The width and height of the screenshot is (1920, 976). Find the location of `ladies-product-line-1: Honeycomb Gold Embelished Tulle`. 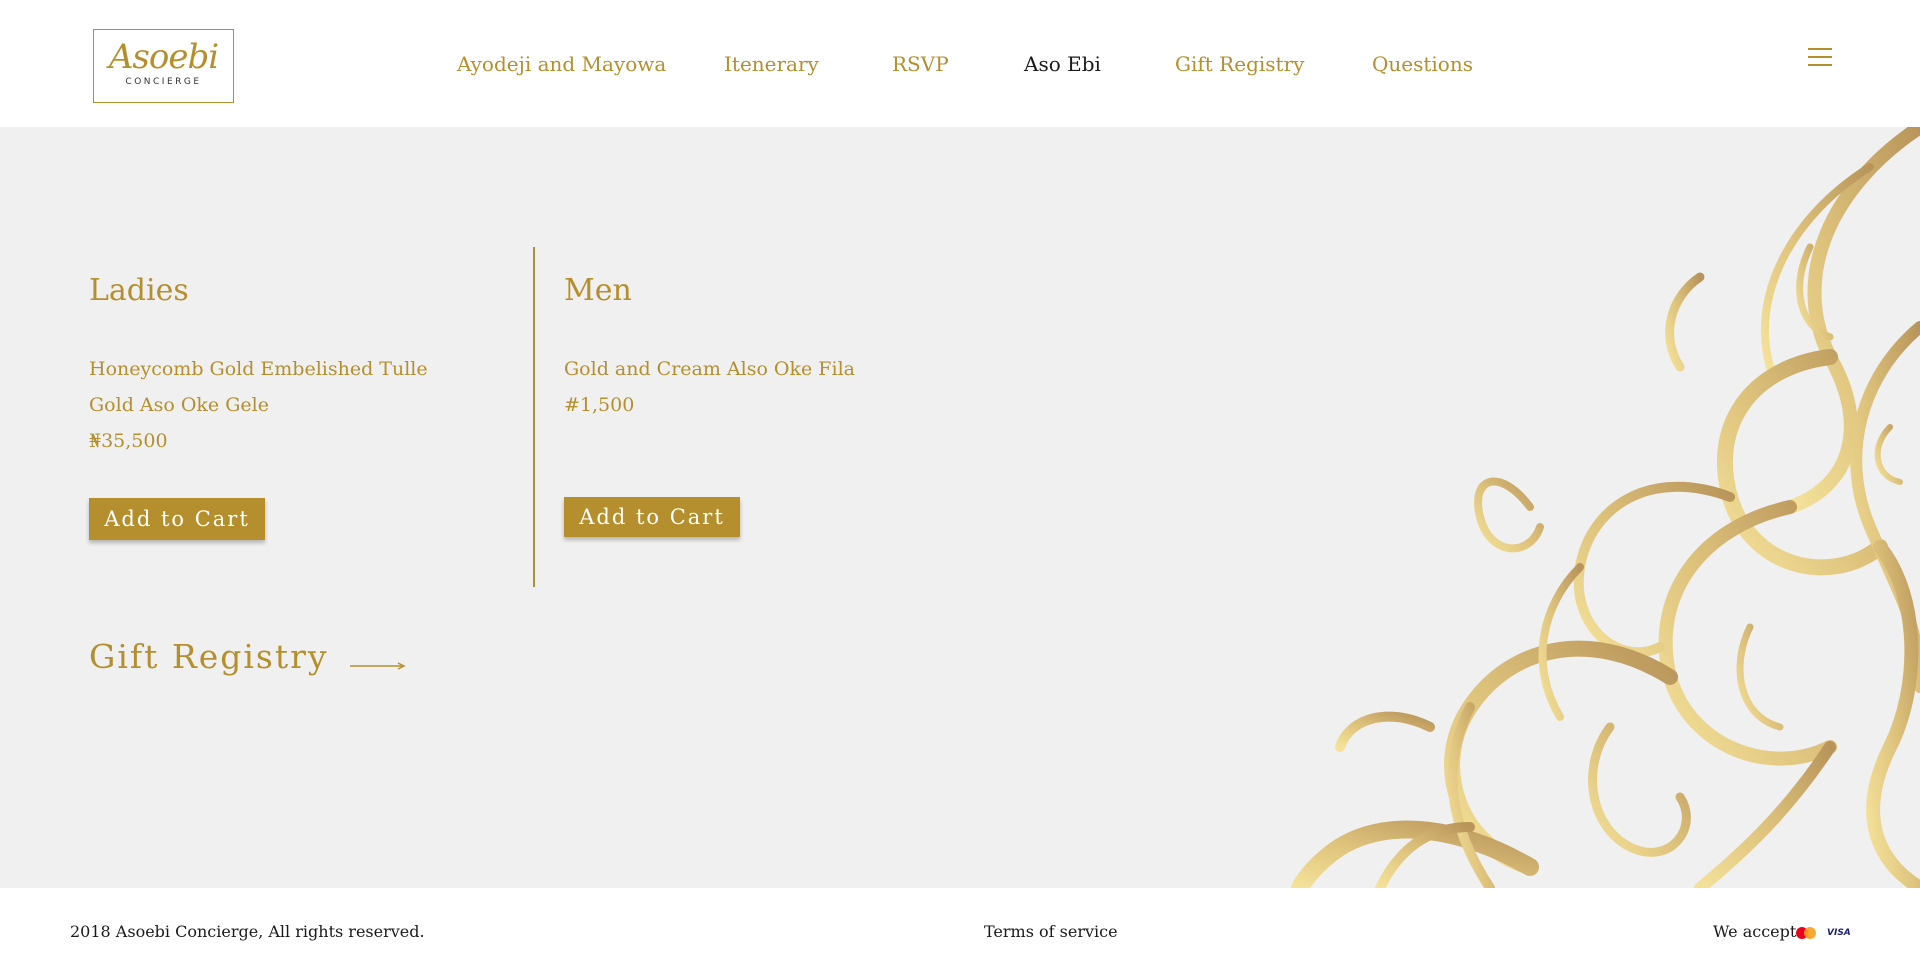

ladies-product-line-1: Honeycomb Gold Embelished Tulle is located at coordinates (258, 369).